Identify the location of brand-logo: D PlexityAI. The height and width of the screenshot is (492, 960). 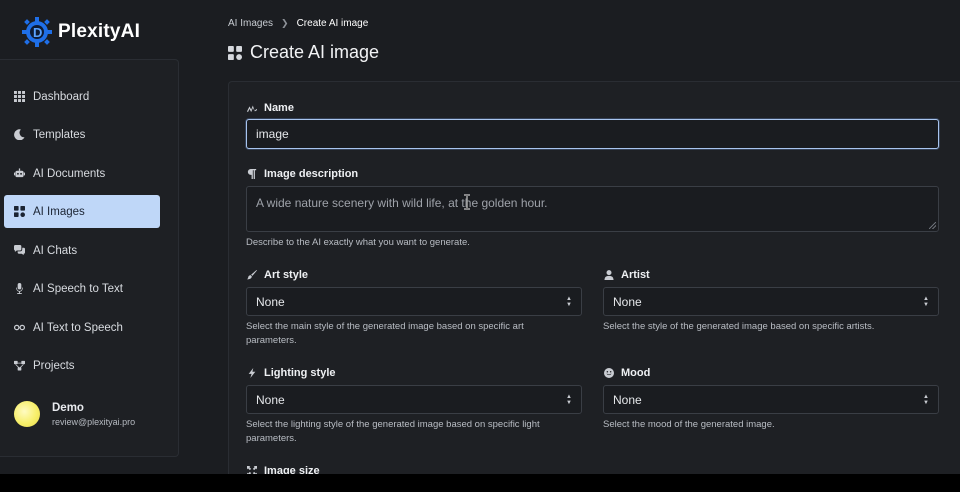
(80, 32).